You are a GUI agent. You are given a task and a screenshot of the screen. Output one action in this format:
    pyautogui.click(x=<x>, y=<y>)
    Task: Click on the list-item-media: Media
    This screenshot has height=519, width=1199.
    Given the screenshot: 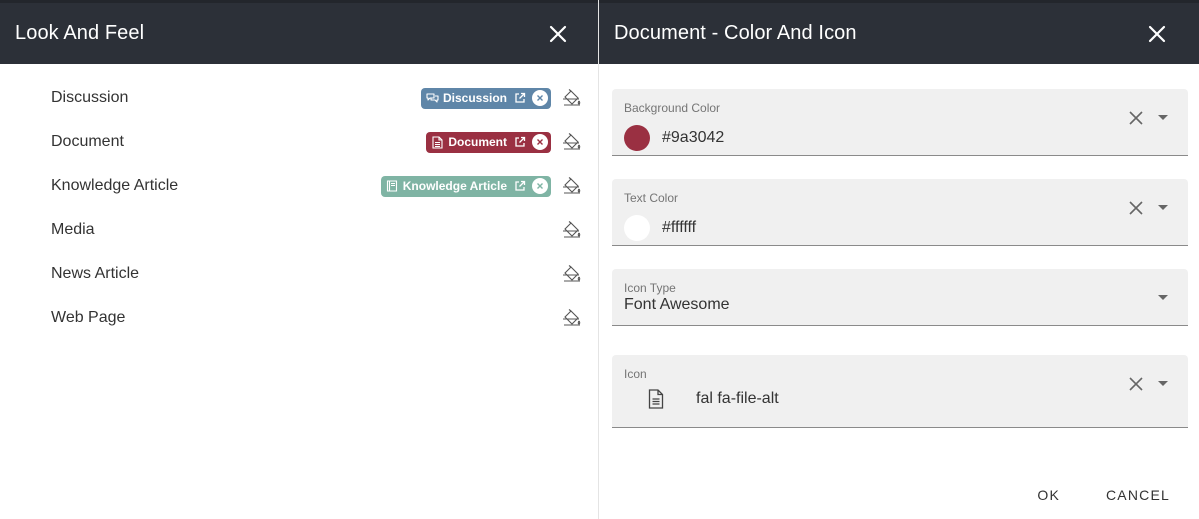 What is the action you would take?
    pyautogui.click(x=299, y=230)
    